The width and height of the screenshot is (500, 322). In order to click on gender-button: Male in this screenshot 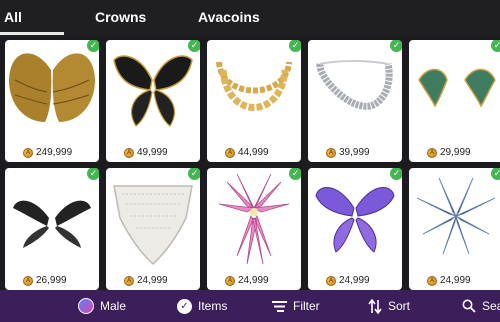, I will do `click(102, 306)`.